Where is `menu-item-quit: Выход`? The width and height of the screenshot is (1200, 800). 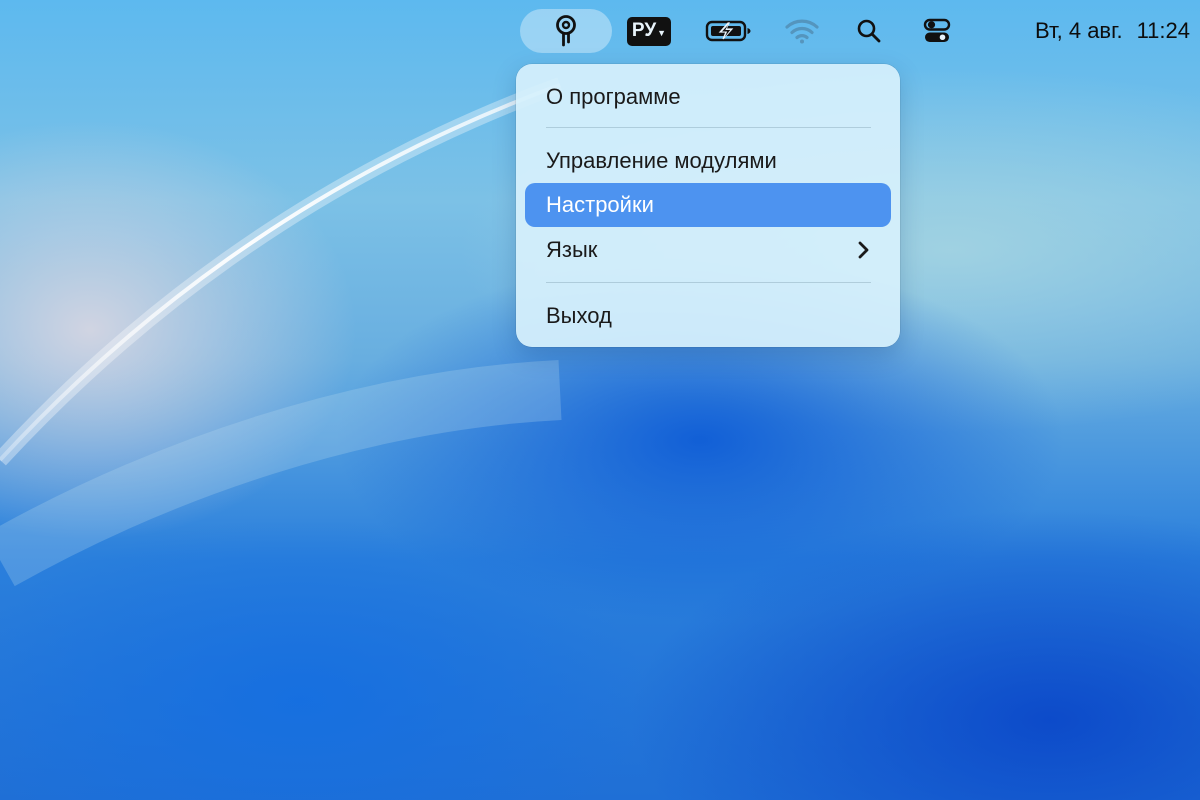
menu-item-quit: Выход is located at coordinates (708, 316).